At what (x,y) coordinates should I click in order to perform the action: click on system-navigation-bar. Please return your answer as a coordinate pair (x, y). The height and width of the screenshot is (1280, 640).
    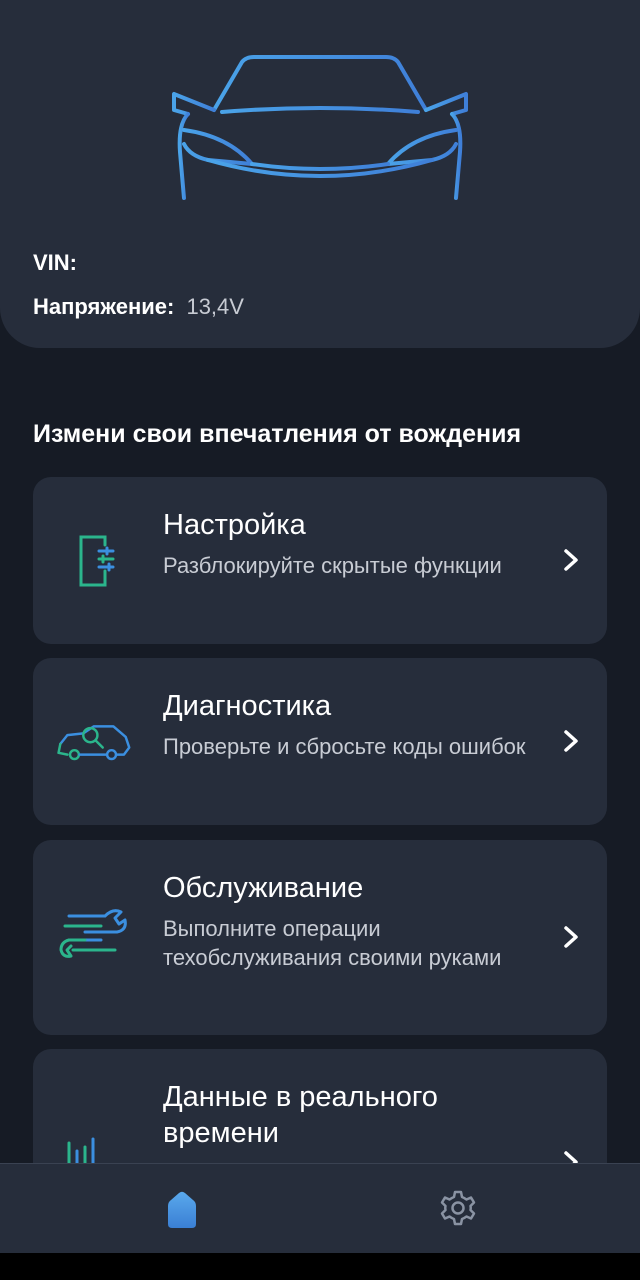
    Looking at the image, I should click on (320, 1266).